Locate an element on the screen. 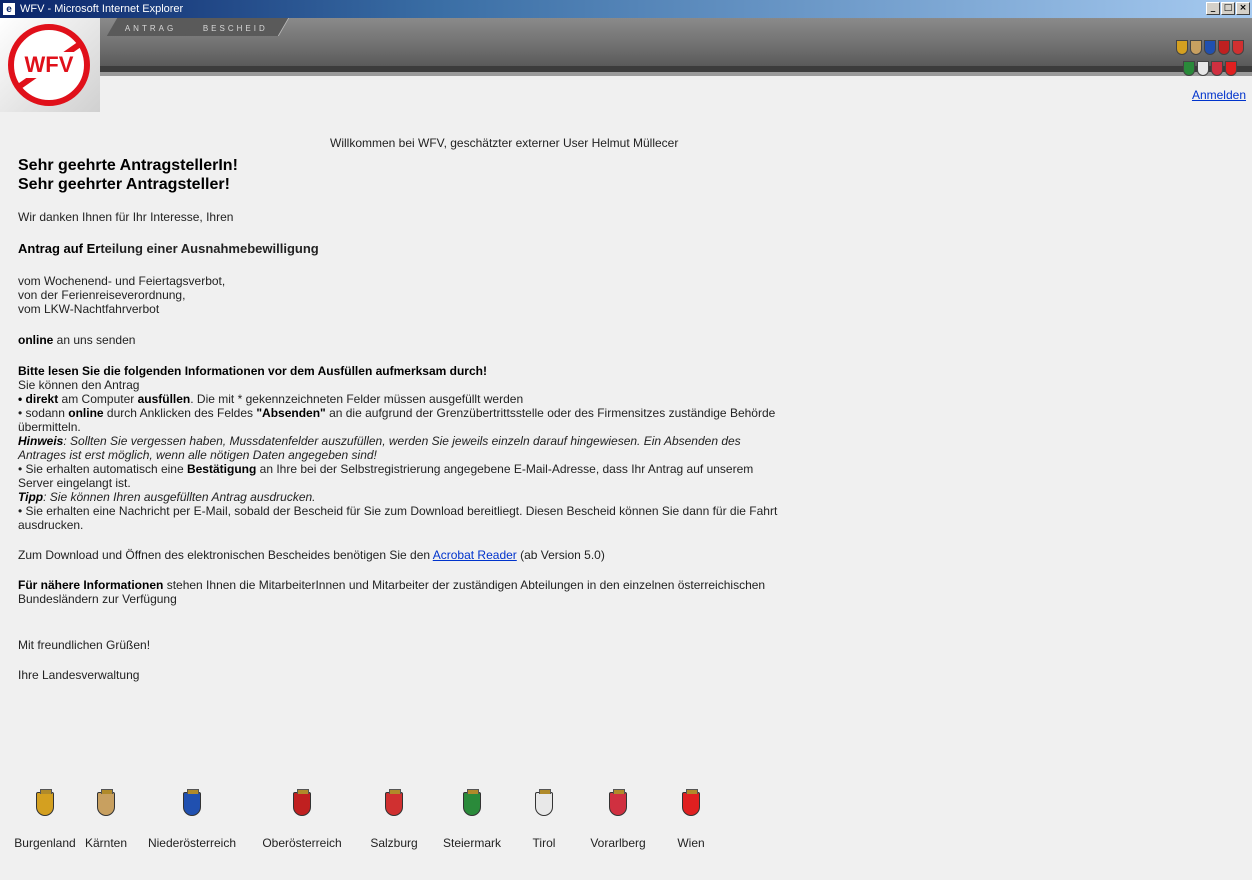  online-text: online an uns senden is located at coordinates (398, 340).